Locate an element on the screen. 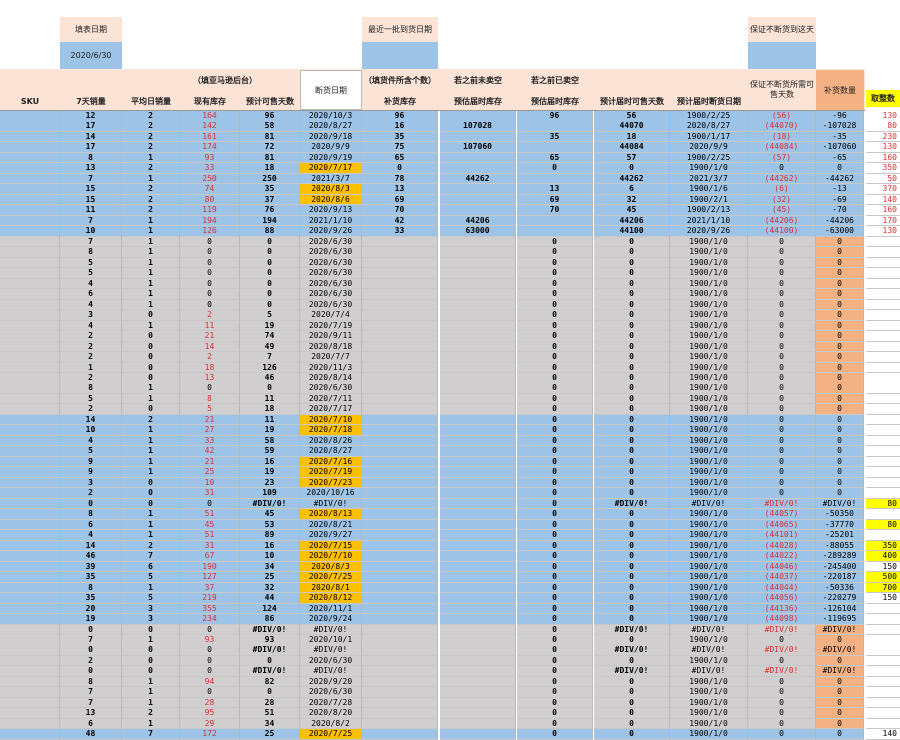 This screenshot has height=740, width=900. cell-c: 174 is located at coordinates (210, 147).